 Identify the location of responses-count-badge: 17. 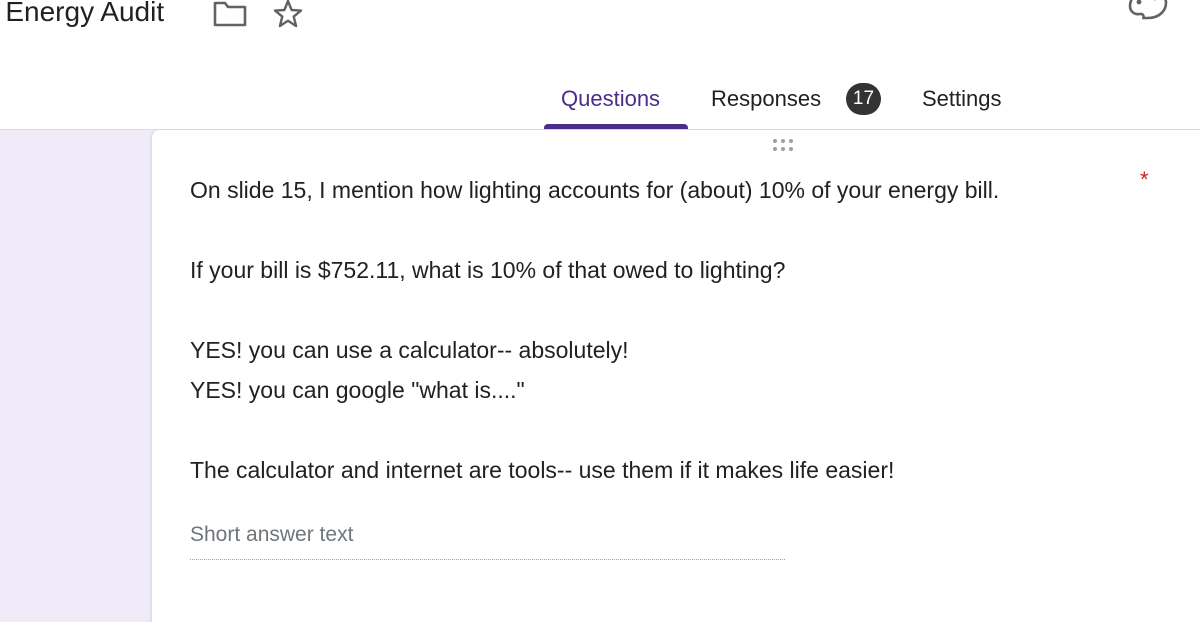
(863, 99).